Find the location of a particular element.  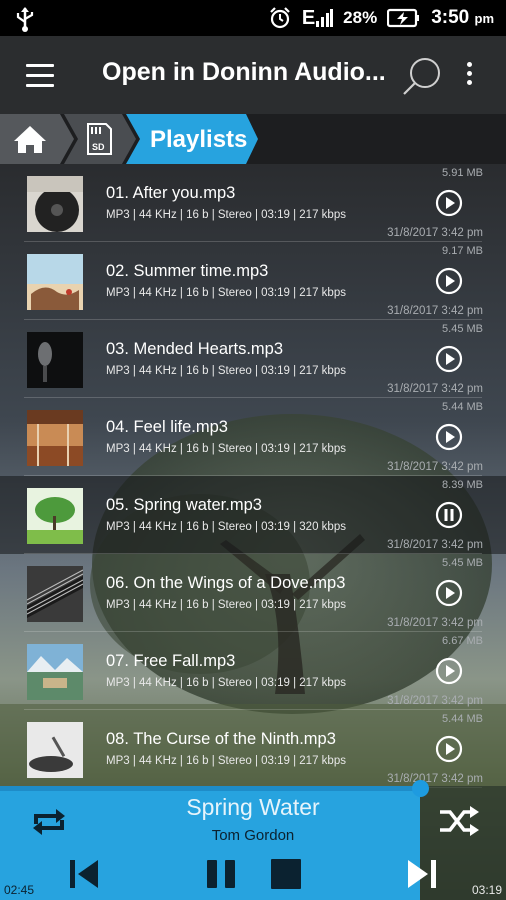

track-name: 06. On the Wings of a Dove.mp3 is located at coordinates (226, 583).